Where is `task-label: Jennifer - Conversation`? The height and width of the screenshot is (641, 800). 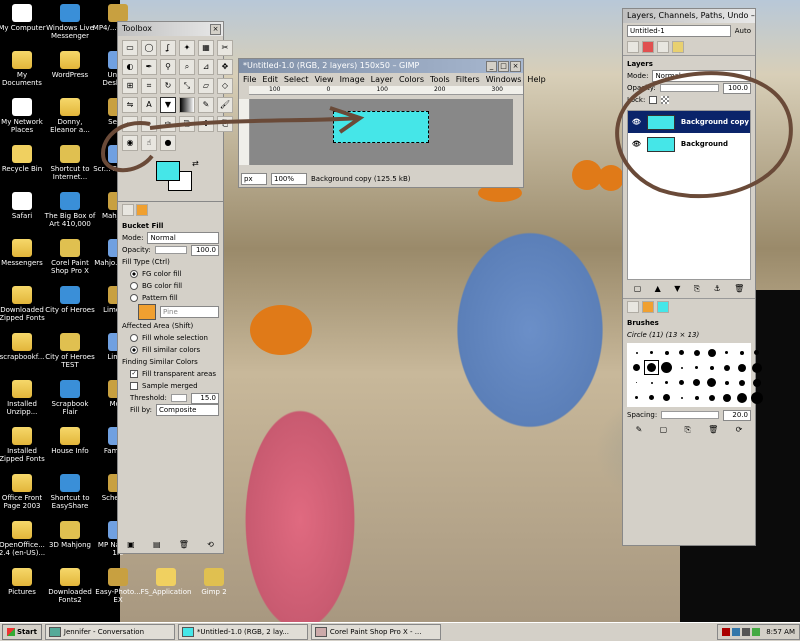 task-label: Jennifer - Conversation is located at coordinates (104, 632).